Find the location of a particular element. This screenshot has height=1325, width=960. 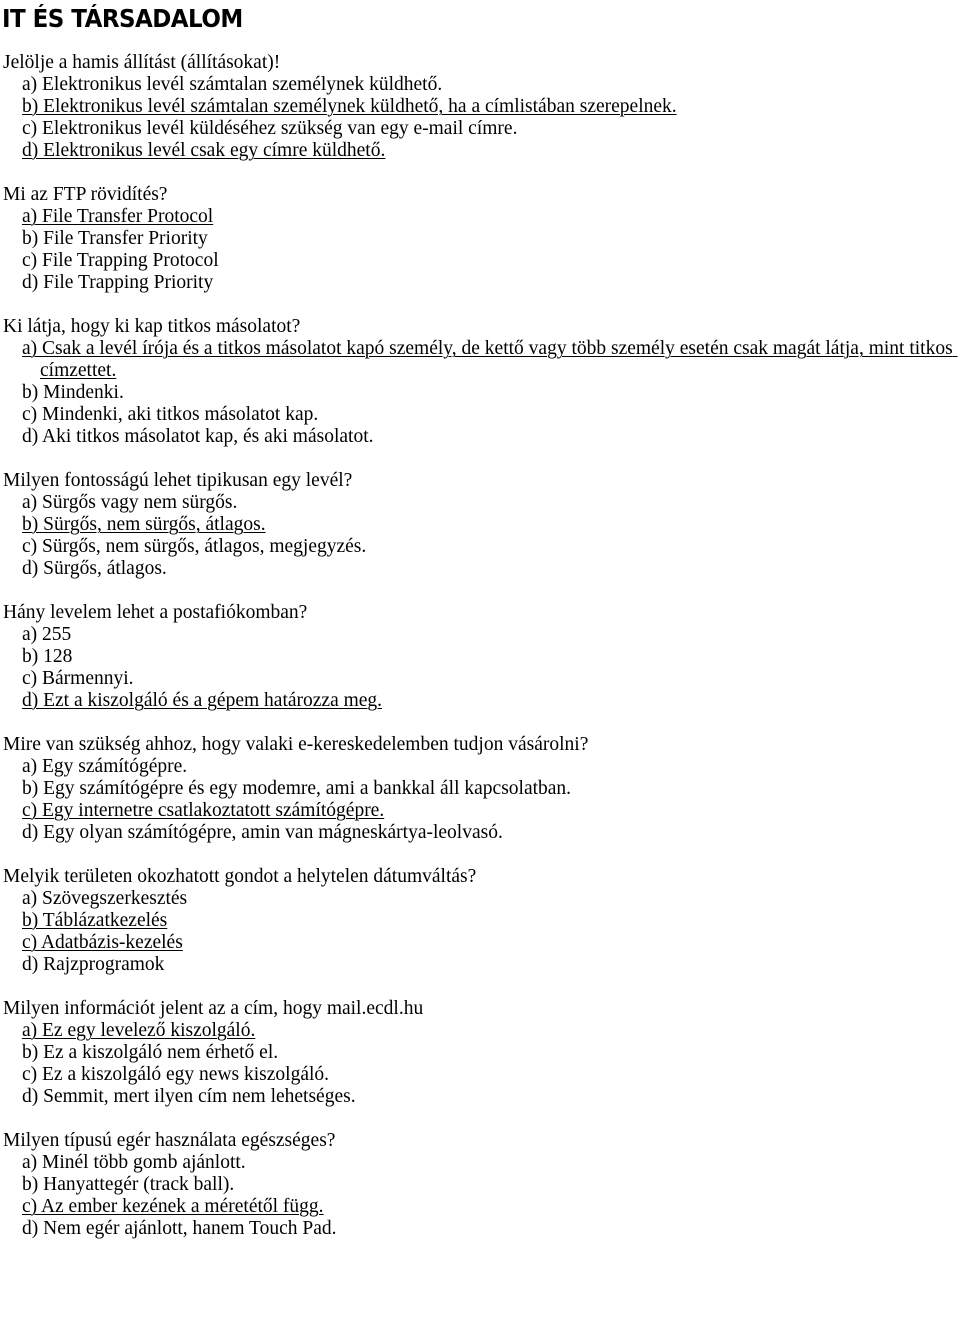

answer-option: c) Bármennyi. is located at coordinates (491, 679).